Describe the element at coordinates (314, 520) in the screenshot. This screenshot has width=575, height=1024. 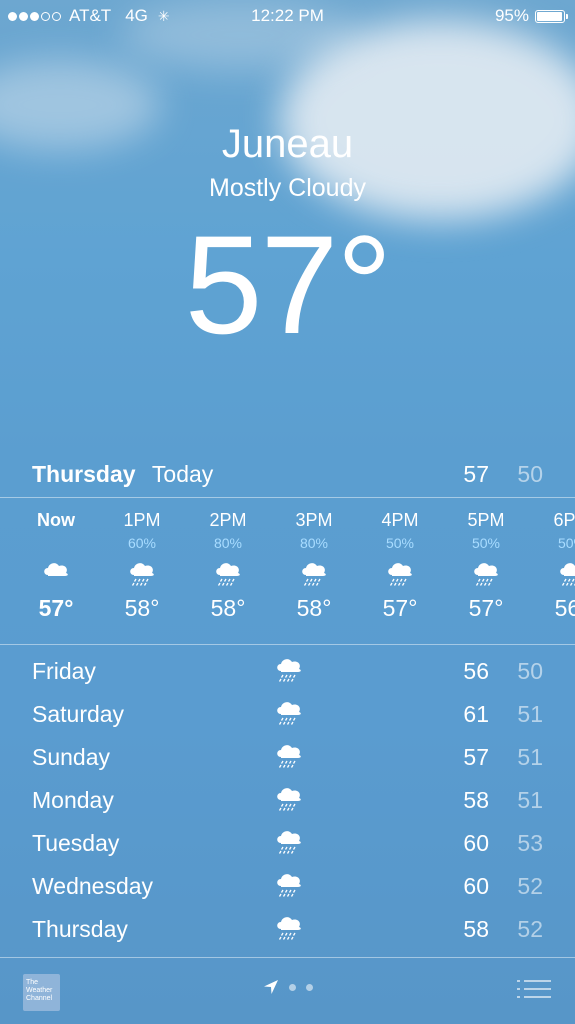
I see `hour-label: 3PM` at that location.